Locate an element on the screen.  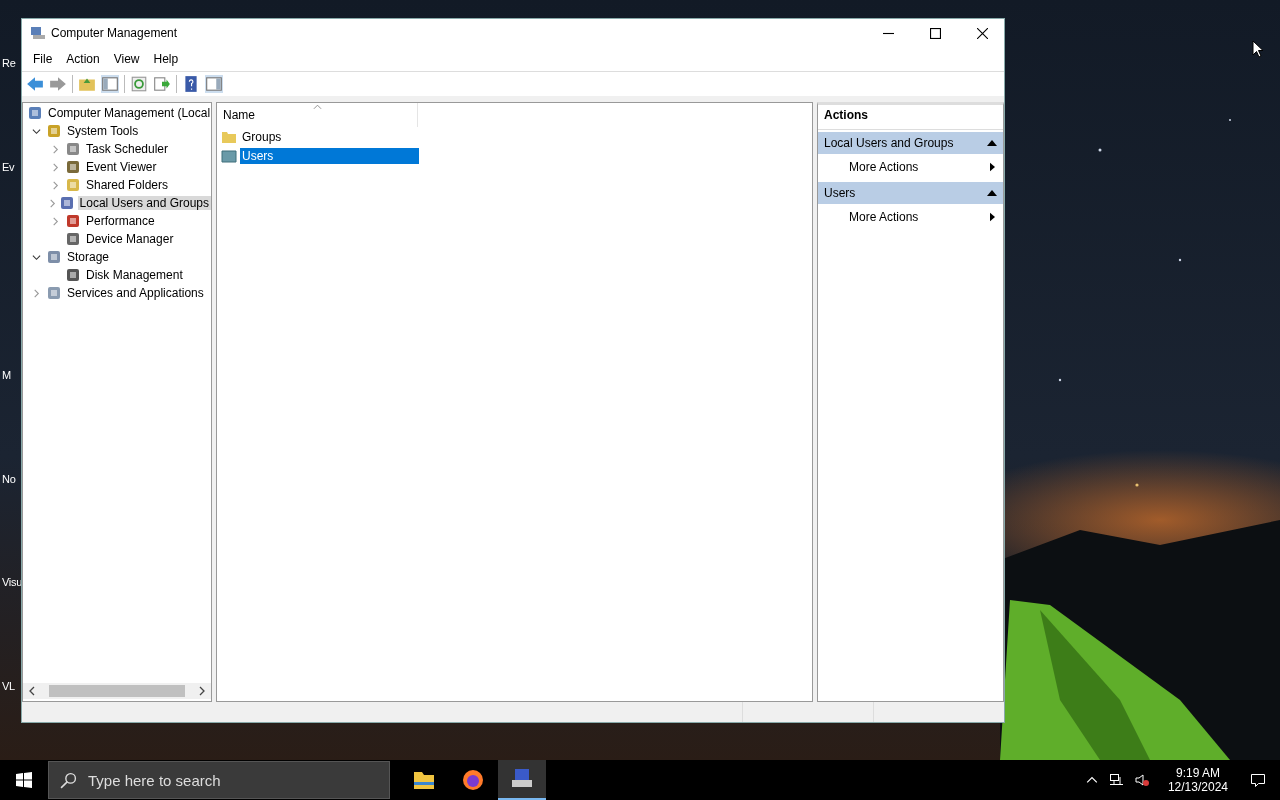
tree-item: Event Viewer is located at coordinates (121, 167).